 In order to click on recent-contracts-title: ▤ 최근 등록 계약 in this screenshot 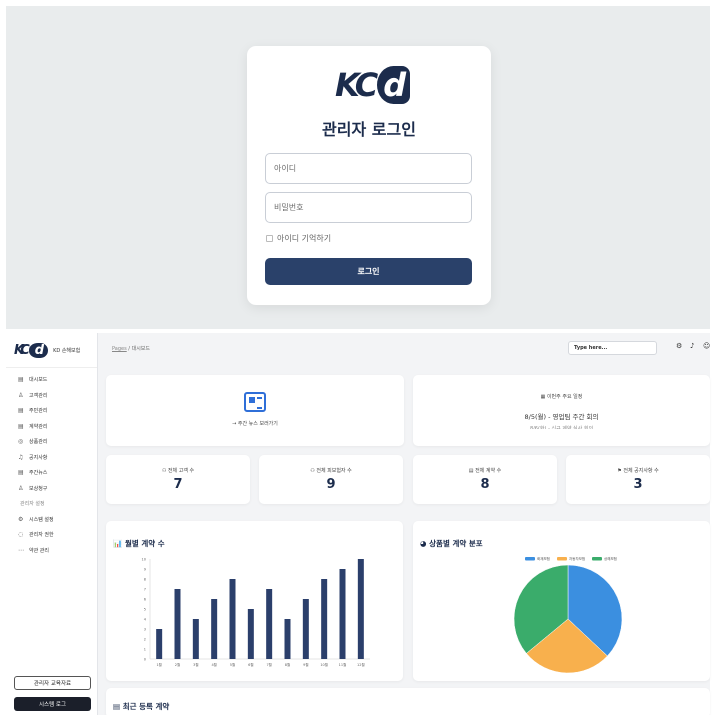, I will do `click(141, 706)`.